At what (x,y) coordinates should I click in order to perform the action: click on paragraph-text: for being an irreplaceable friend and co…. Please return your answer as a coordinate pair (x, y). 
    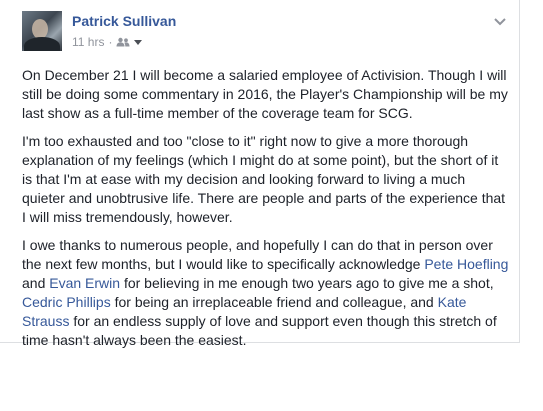
    Looking at the image, I should click on (274, 302).